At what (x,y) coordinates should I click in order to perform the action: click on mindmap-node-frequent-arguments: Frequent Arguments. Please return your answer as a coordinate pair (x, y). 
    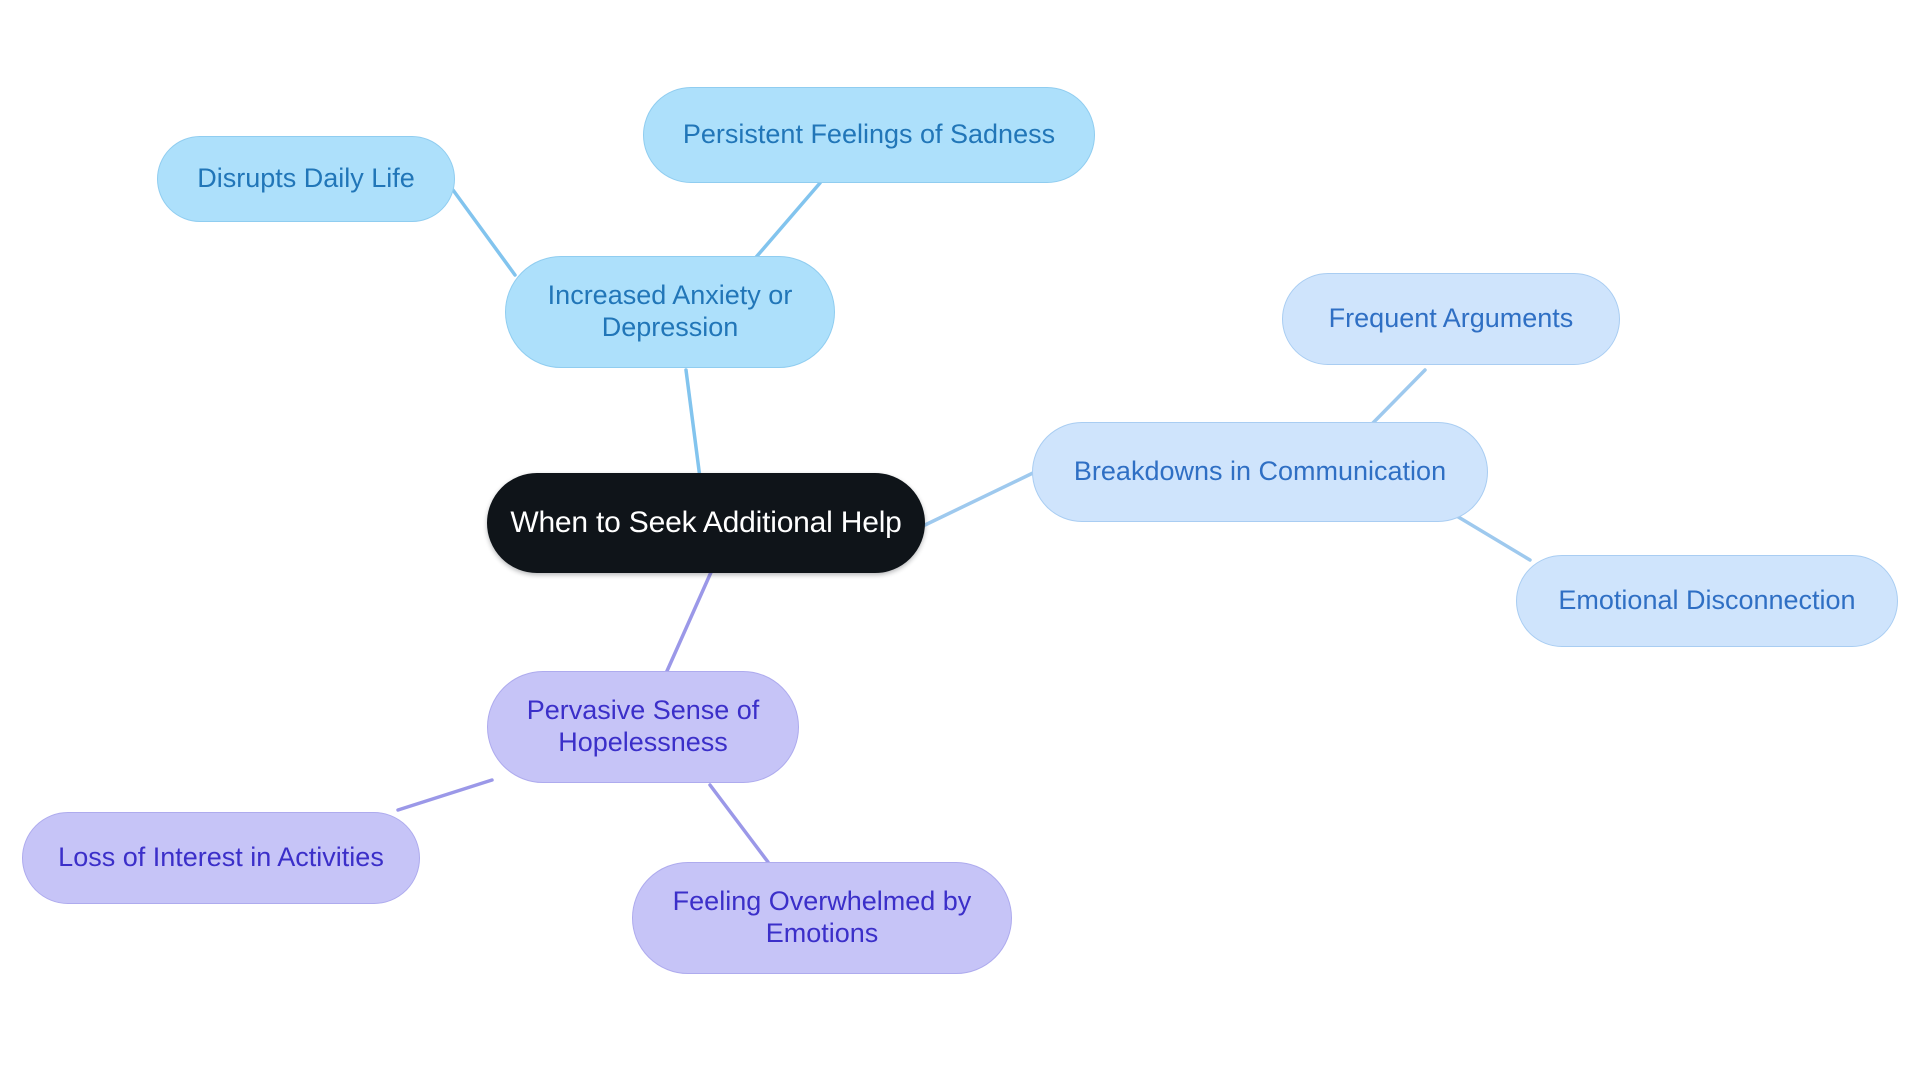
    Looking at the image, I should click on (1451, 319).